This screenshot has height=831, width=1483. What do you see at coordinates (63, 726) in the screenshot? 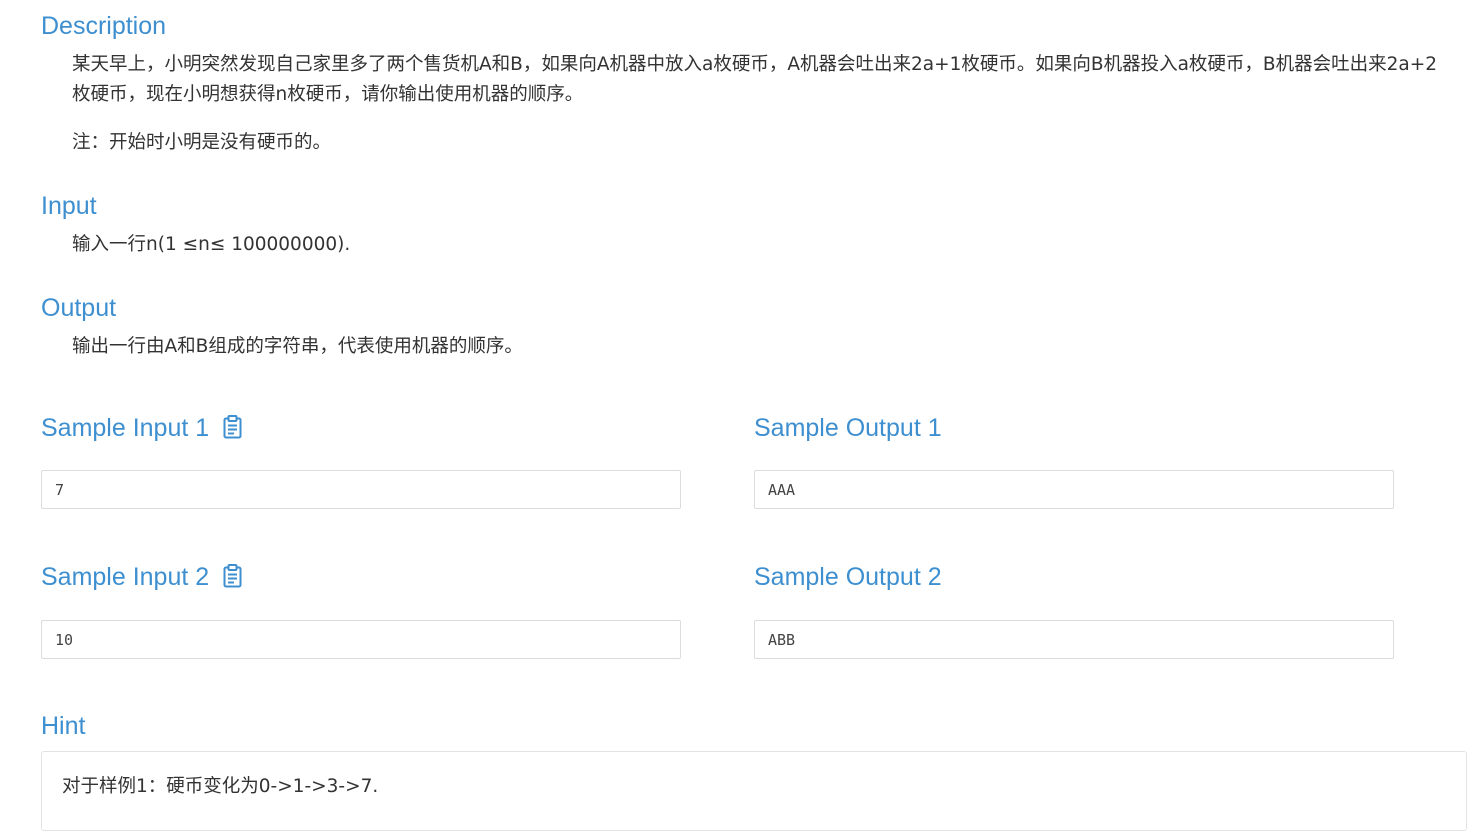
I see `hint-heading: Hint` at bounding box center [63, 726].